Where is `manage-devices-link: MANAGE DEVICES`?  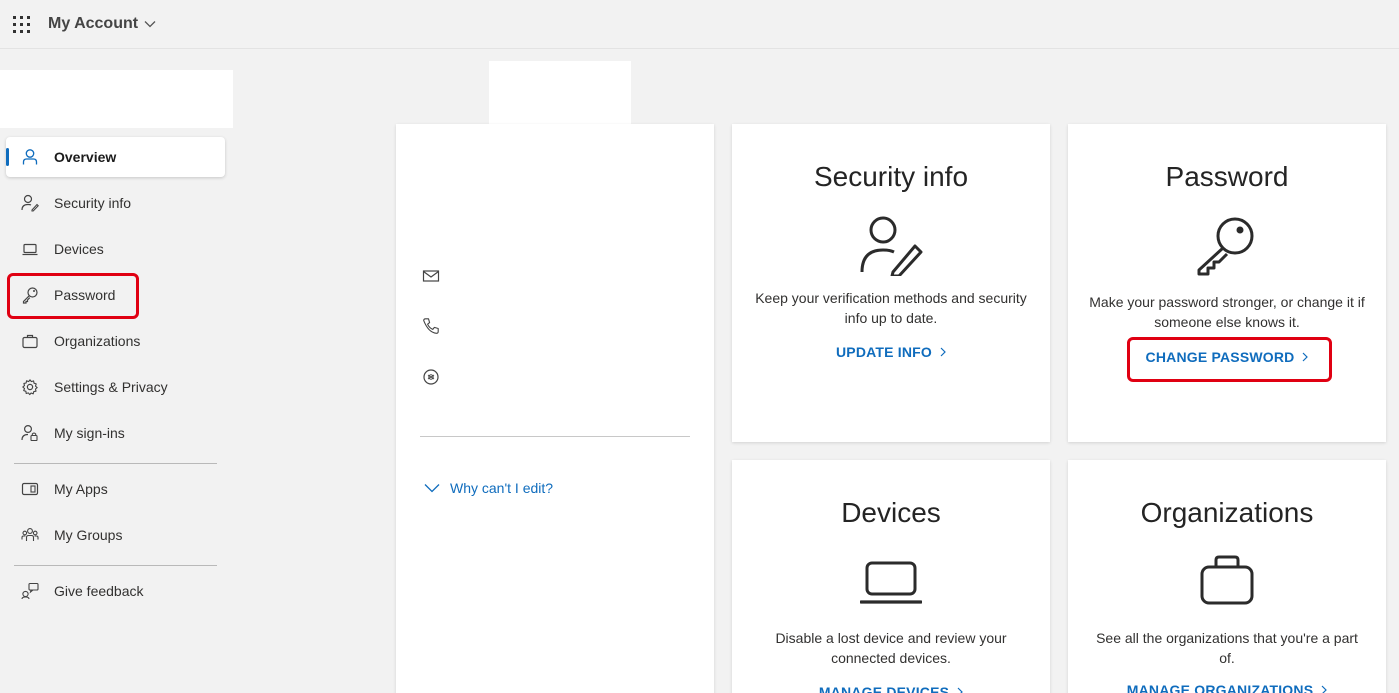 manage-devices-link: MANAGE DEVICES is located at coordinates (891, 688).